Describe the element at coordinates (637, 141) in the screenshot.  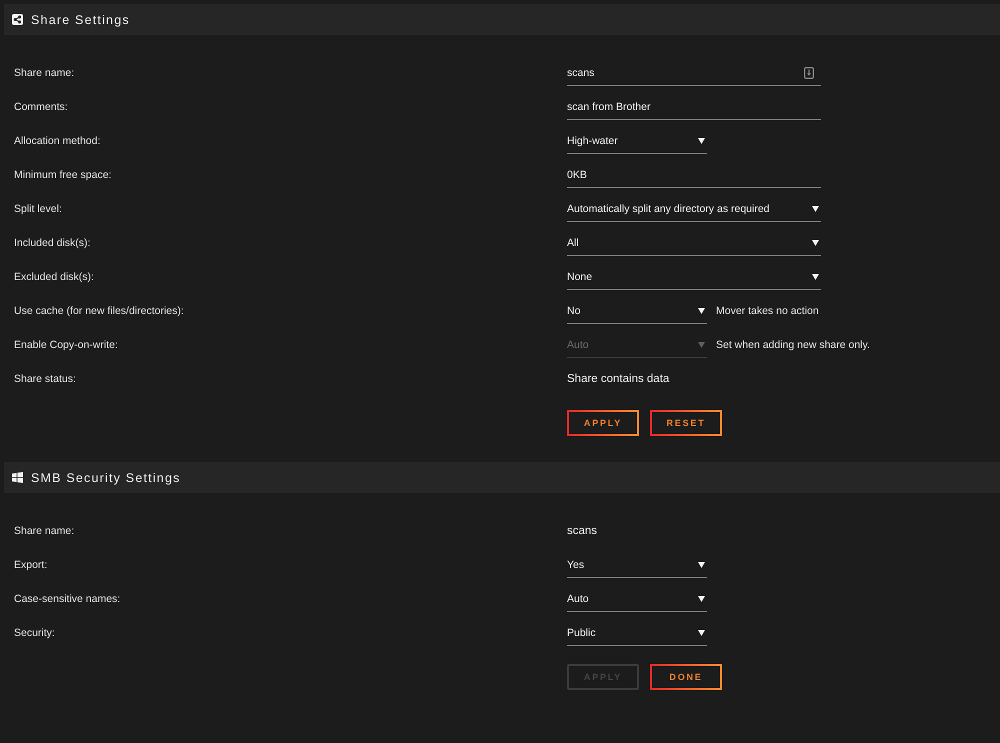
I see `dropdown: High-water` at that location.